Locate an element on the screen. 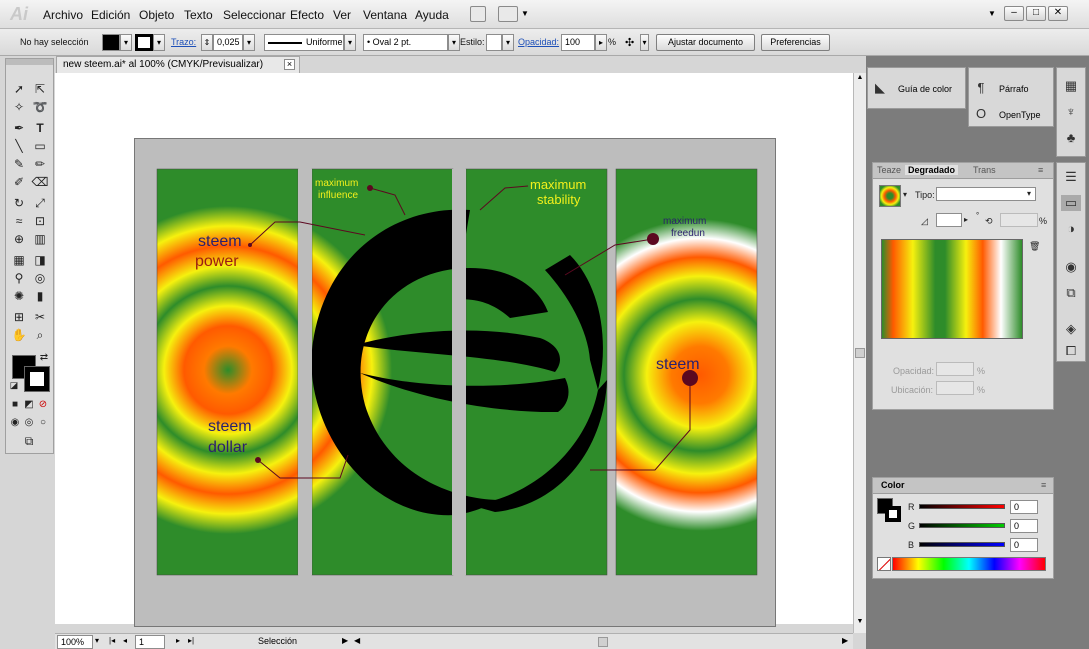  menu-ver: Ver is located at coordinates (342, 15).